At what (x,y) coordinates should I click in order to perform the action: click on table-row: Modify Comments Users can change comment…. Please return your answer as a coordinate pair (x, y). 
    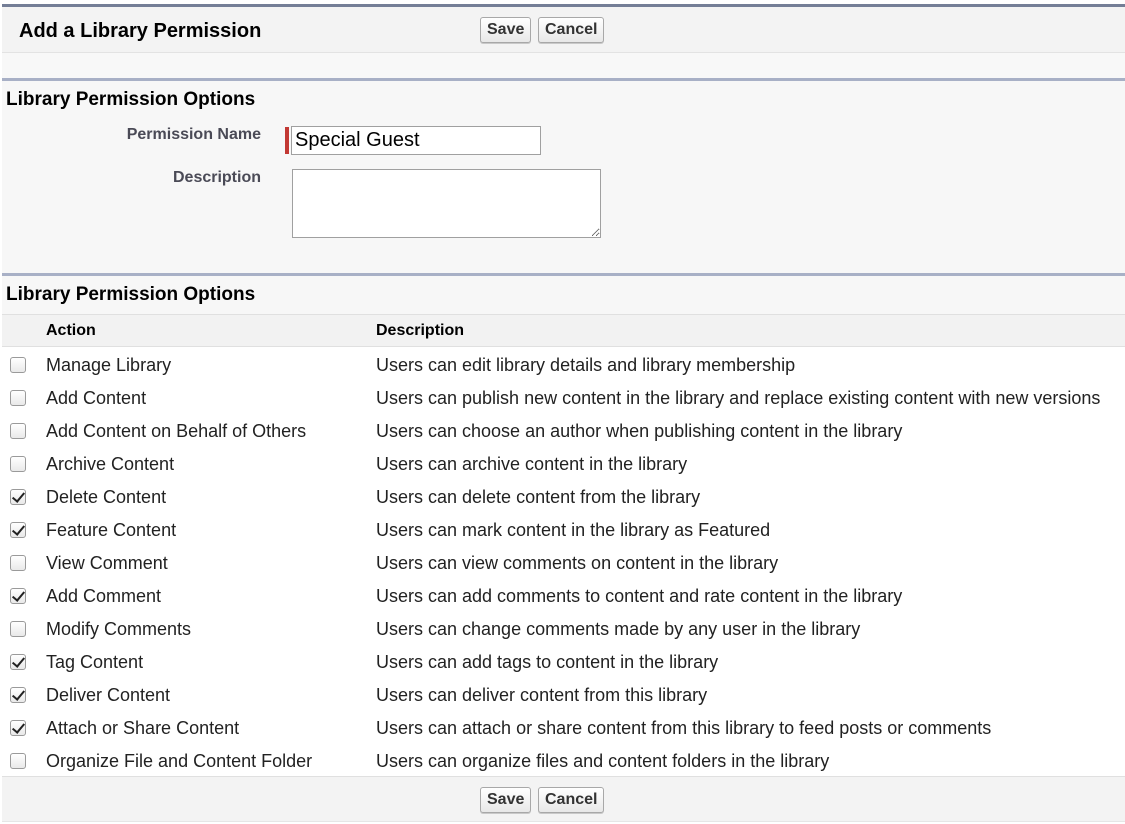
    Looking at the image, I should click on (563, 628).